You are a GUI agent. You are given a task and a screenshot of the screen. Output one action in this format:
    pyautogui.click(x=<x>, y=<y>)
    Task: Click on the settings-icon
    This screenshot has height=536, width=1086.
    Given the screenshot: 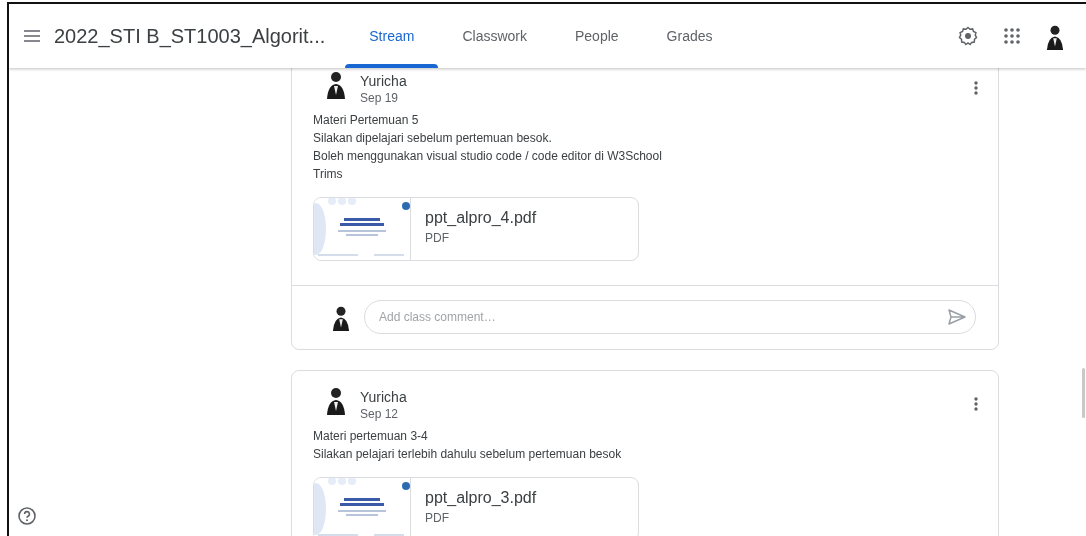 What is the action you would take?
    pyautogui.click(x=968, y=36)
    